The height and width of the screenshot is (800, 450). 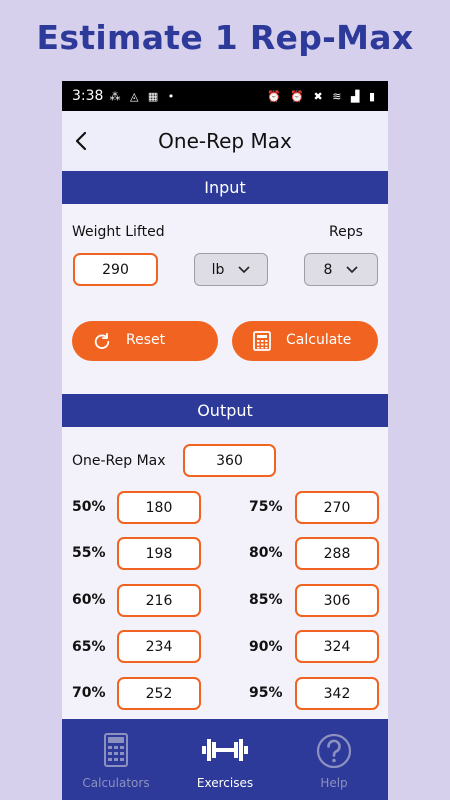 What do you see at coordinates (102, 341) in the screenshot?
I see `refresh-icon` at bounding box center [102, 341].